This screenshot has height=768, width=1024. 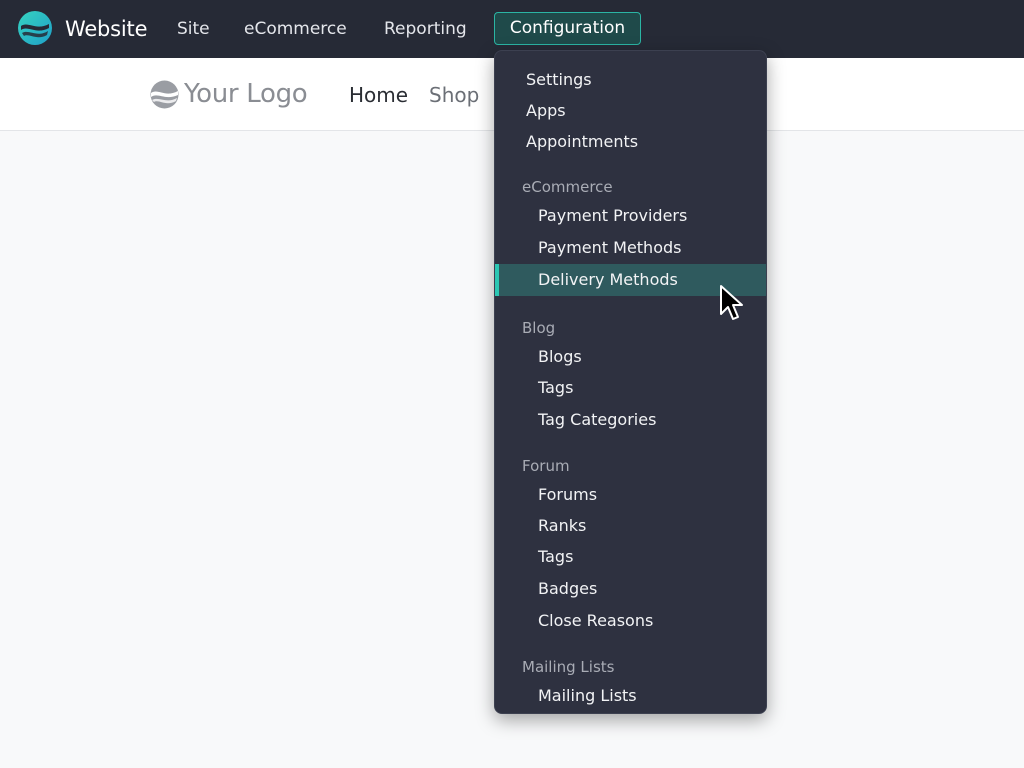 I want to click on mouse-pointer-icon, so click(x=731, y=302).